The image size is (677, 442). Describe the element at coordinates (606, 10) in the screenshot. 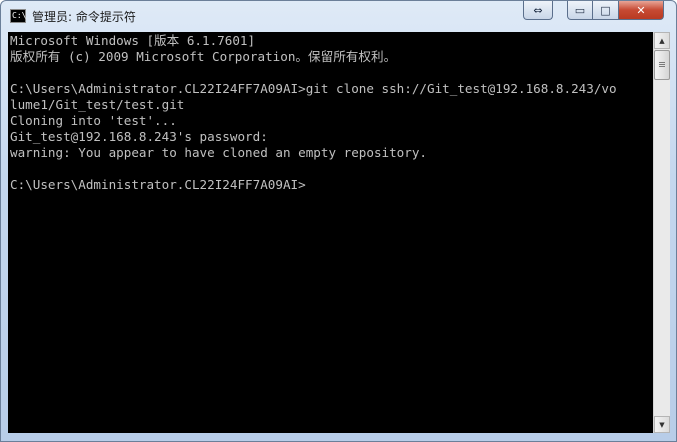

I see `maximize-button: □` at that location.